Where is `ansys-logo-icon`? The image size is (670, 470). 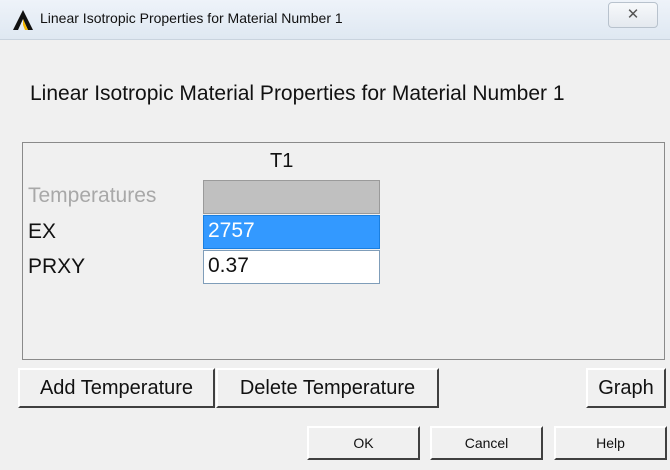
ansys-logo-icon is located at coordinates (23, 20).